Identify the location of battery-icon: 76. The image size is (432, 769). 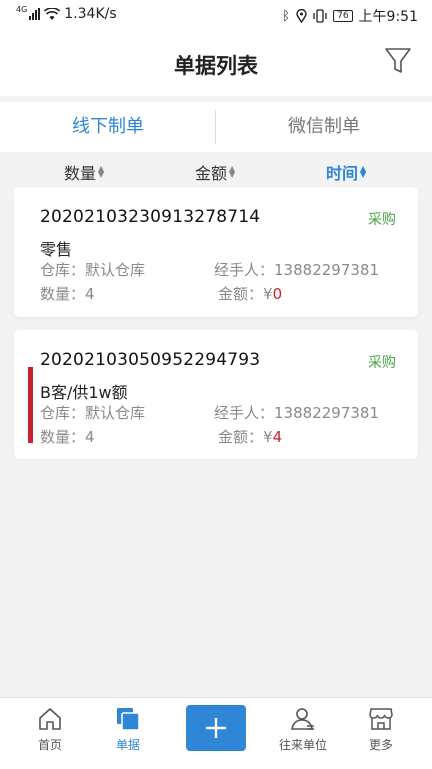
(343, 16).